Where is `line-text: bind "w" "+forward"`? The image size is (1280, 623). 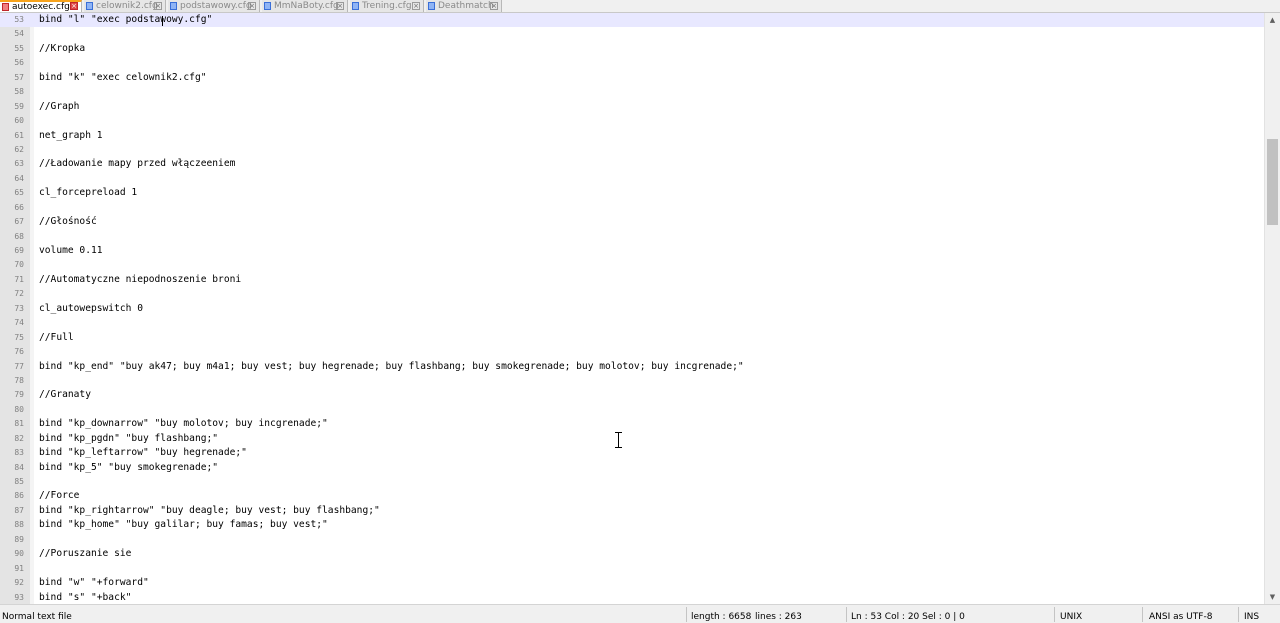
line-text: bind "w" "+forward" is located at coordinates (94, 583).